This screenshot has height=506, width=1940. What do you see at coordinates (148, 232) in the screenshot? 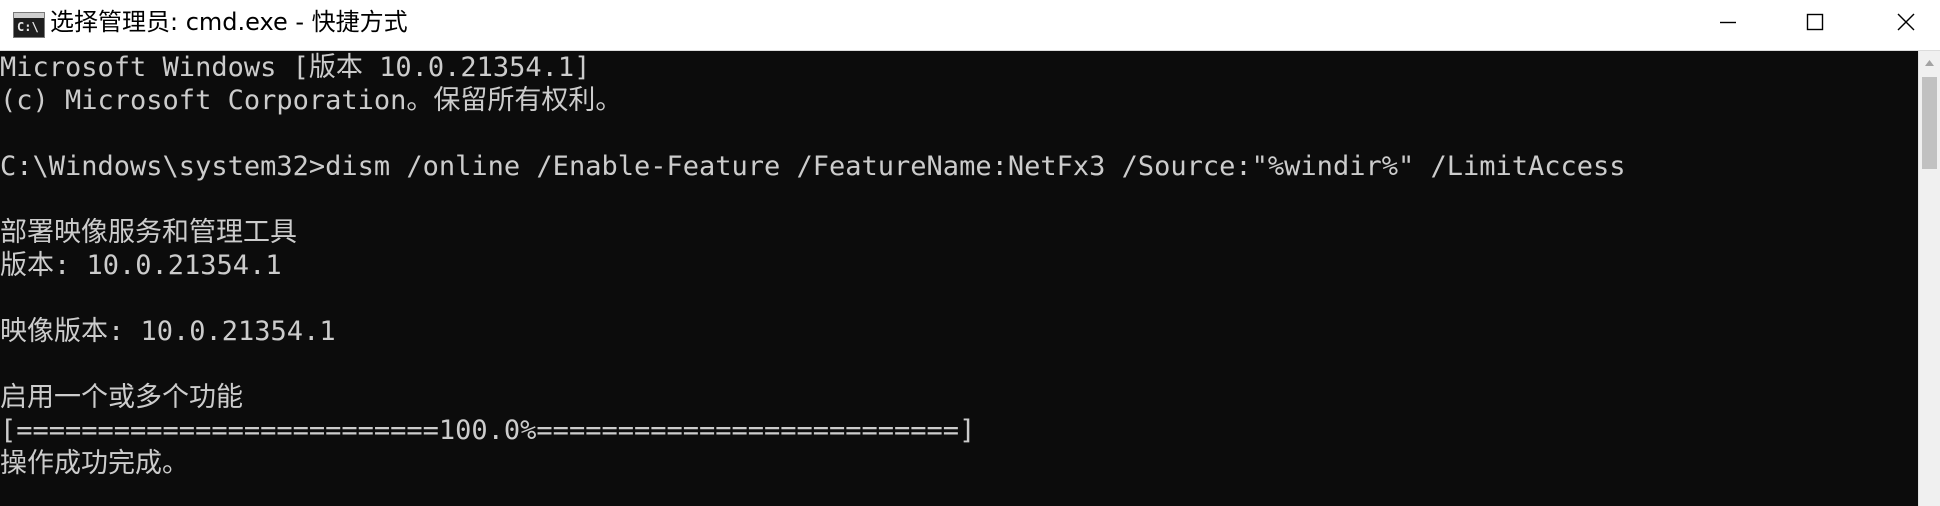
I see `console-line: 部署映像服务和管理工具` at bounding box center [148, 232].